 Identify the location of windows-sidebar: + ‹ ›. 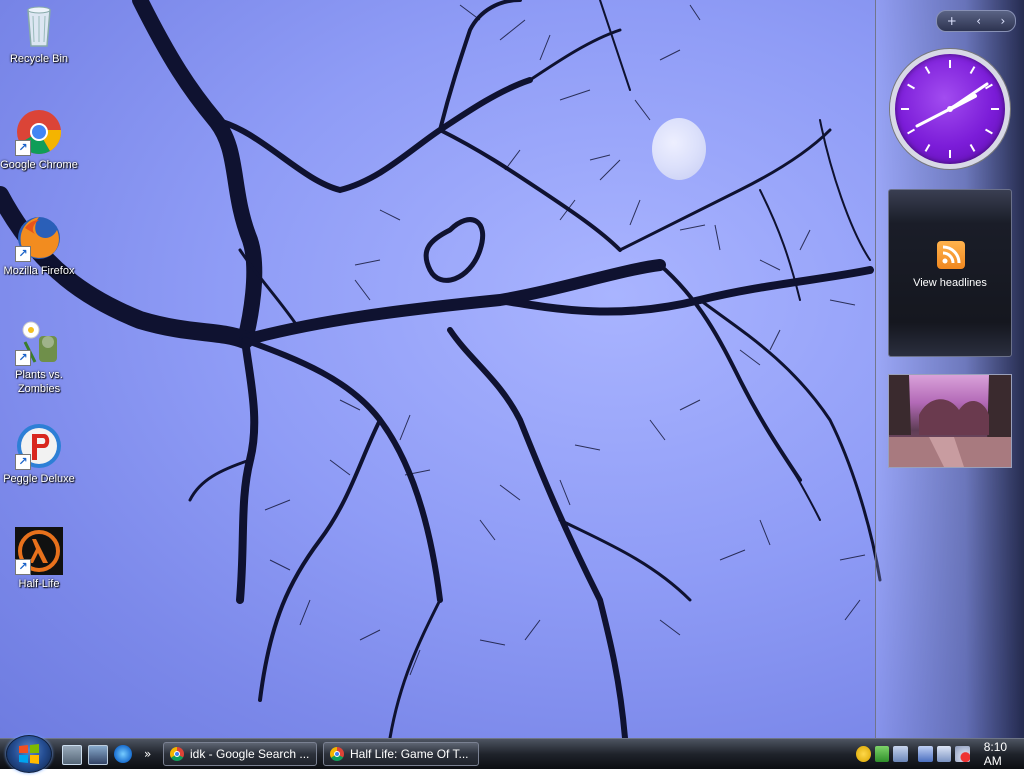
(949, 369).